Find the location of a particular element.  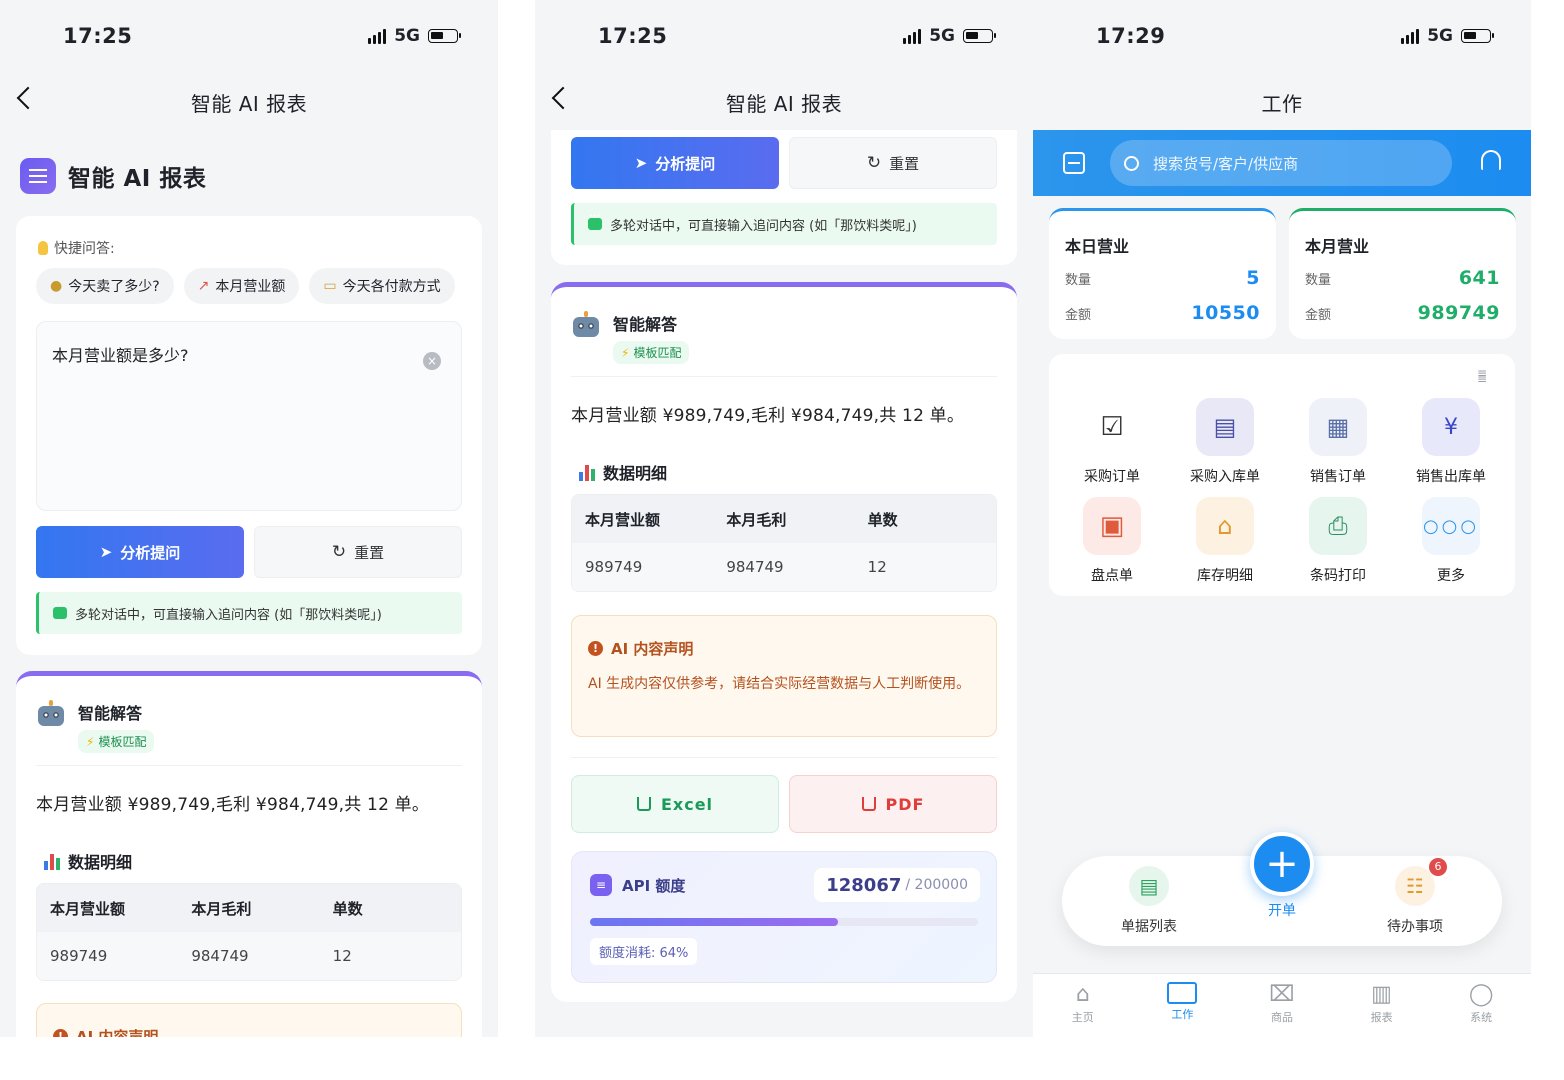

quick-dock: ▤ 单据列表 + 开单 ☷ 6 待办事项 is located at coordinates (1282, 889).